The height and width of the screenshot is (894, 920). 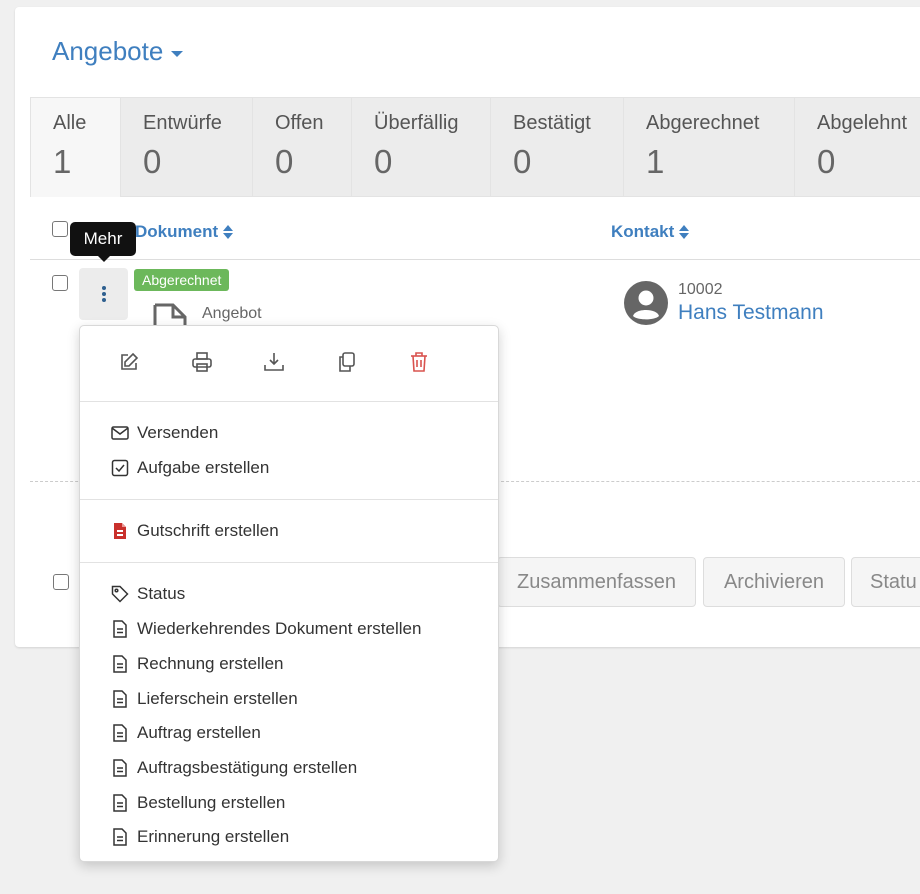 What do you see at coordinates (70, 123) in the screenshot?
I see `tab-label: Alle` at bounding box center [70, 123].